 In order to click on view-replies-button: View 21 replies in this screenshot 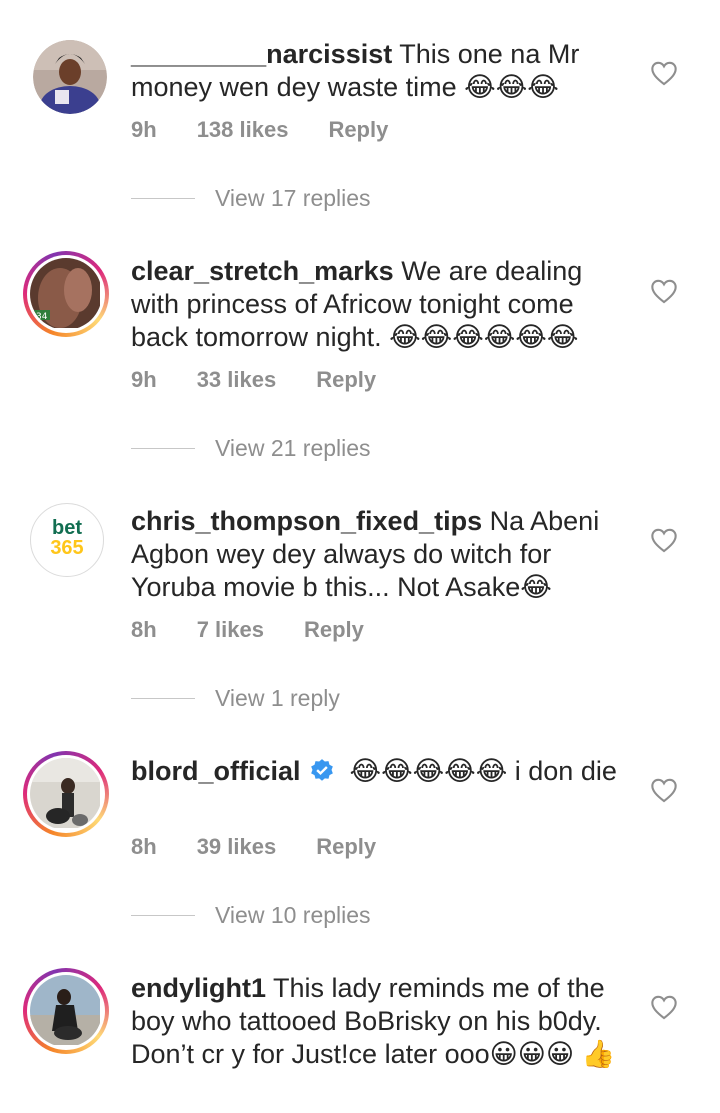, I will do `click(251, 448)`.